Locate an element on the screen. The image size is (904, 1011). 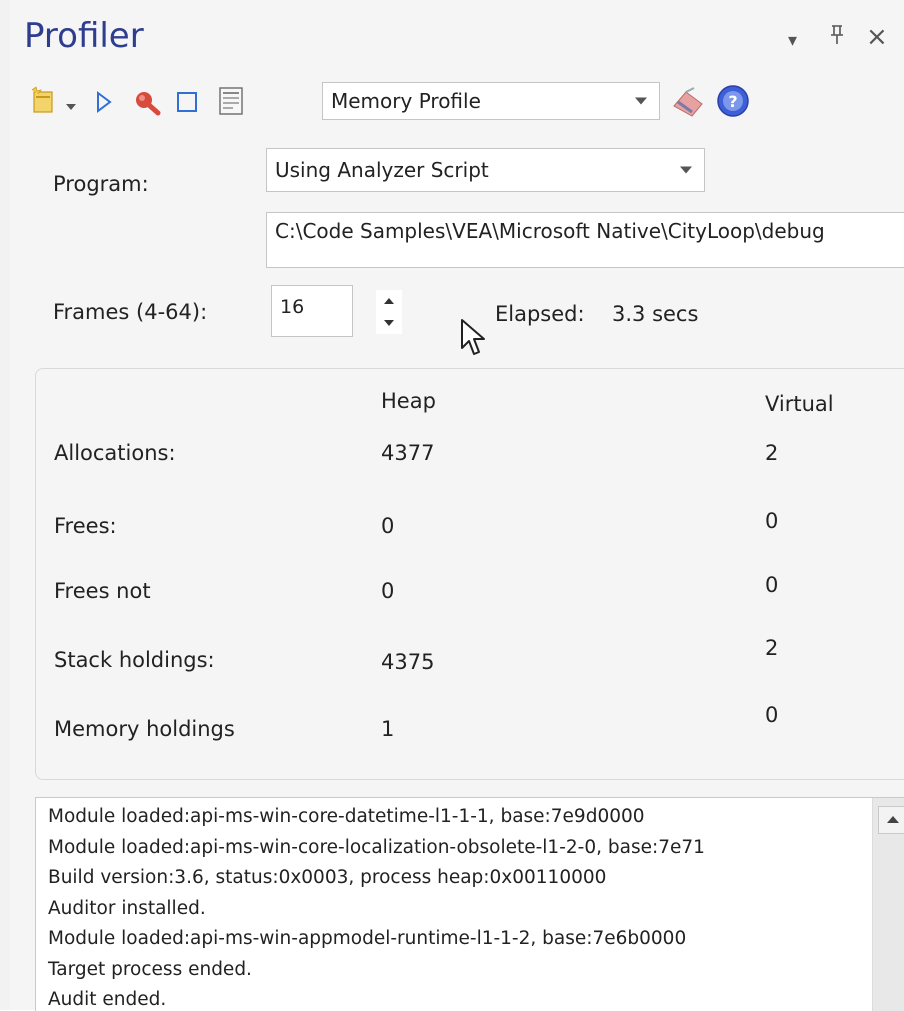
memory-holdings-virtual: 0 is located at coordinates (772, 715).